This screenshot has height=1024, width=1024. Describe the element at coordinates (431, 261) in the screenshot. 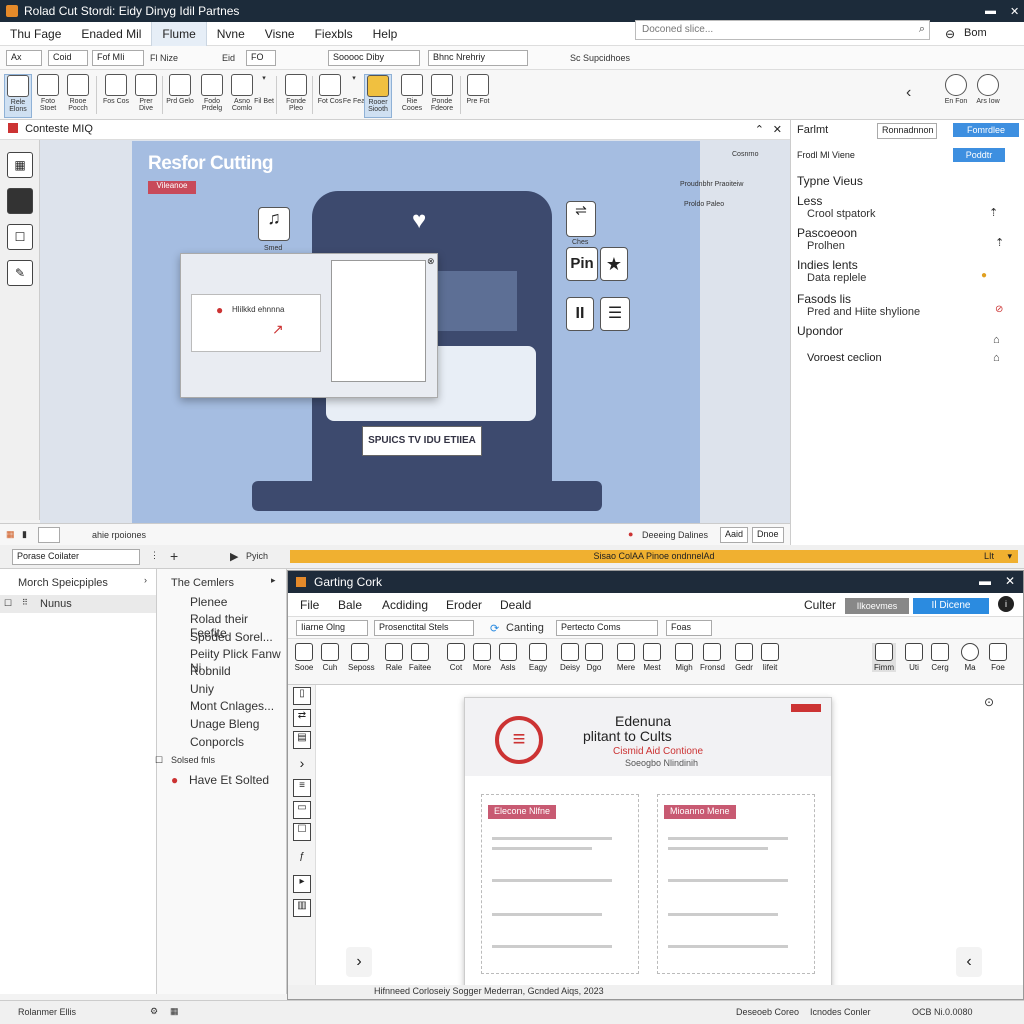

I see `popup-close-icon: ⊗` at that location.